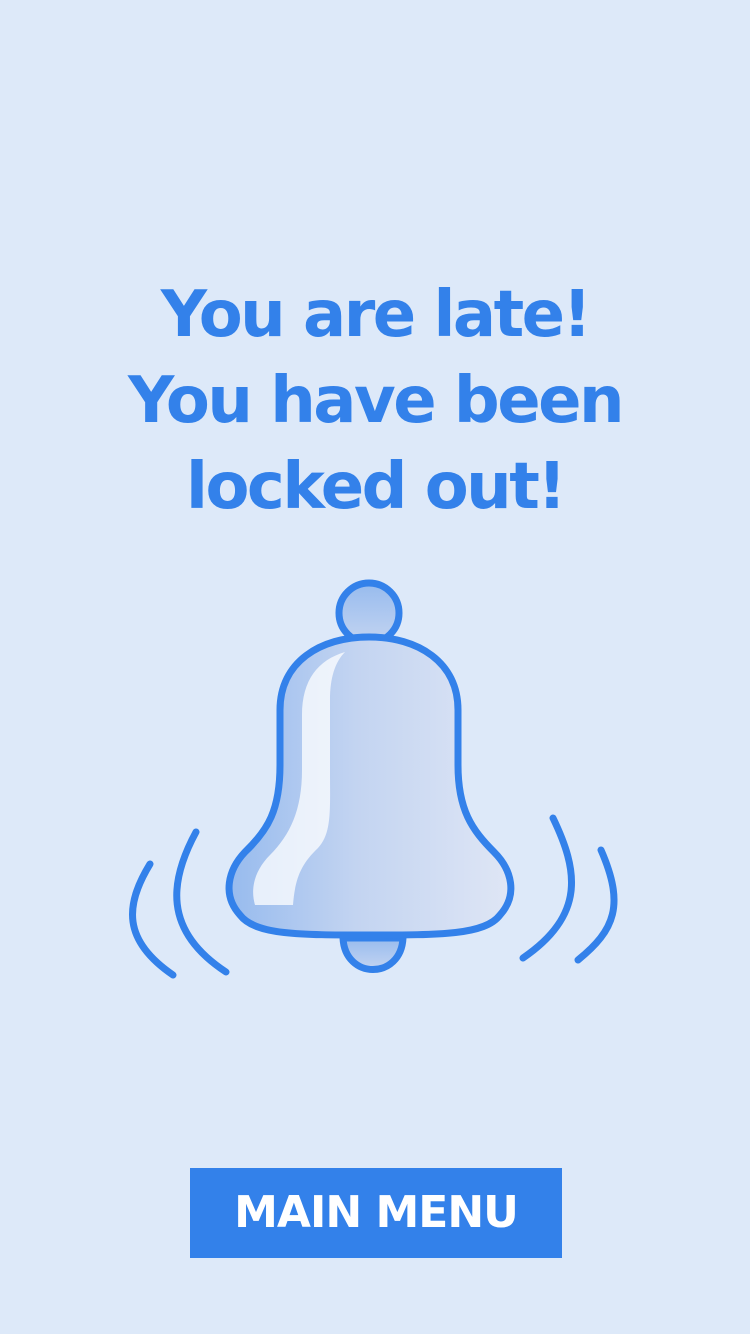  Describe the element at coordinates (547, 888) in the screenshot. I see `right-inner-wave` at that location.